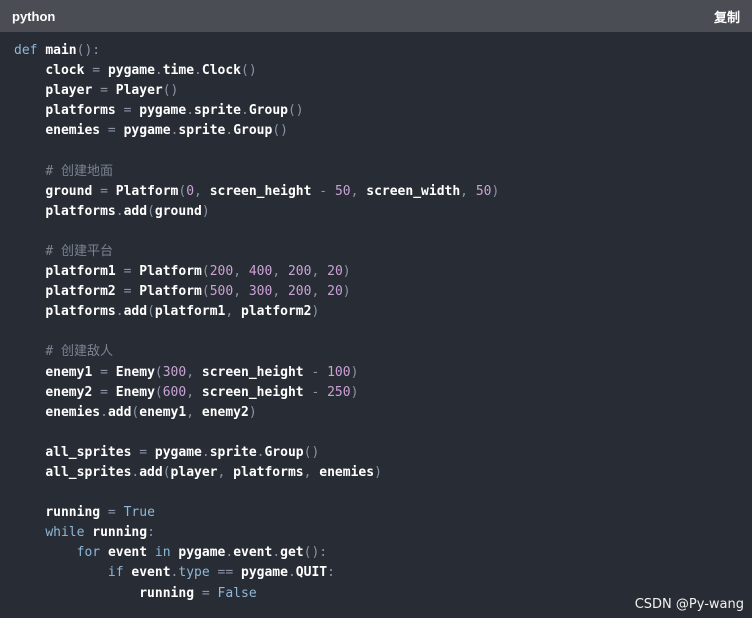 The image size is (752, 618). Describe the element at coordinates (225, 412) in the screenshot. I see `code-token: enemy2` at that location.